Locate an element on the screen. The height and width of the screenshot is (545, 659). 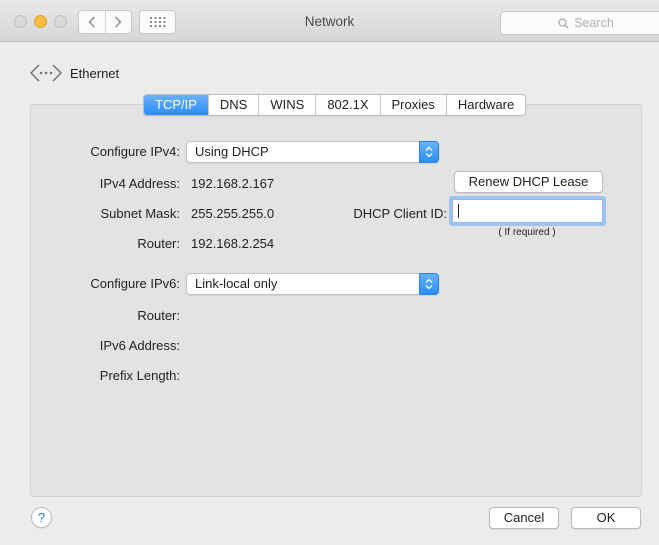
back-chevron-icon is located at coordinates (91, 22).